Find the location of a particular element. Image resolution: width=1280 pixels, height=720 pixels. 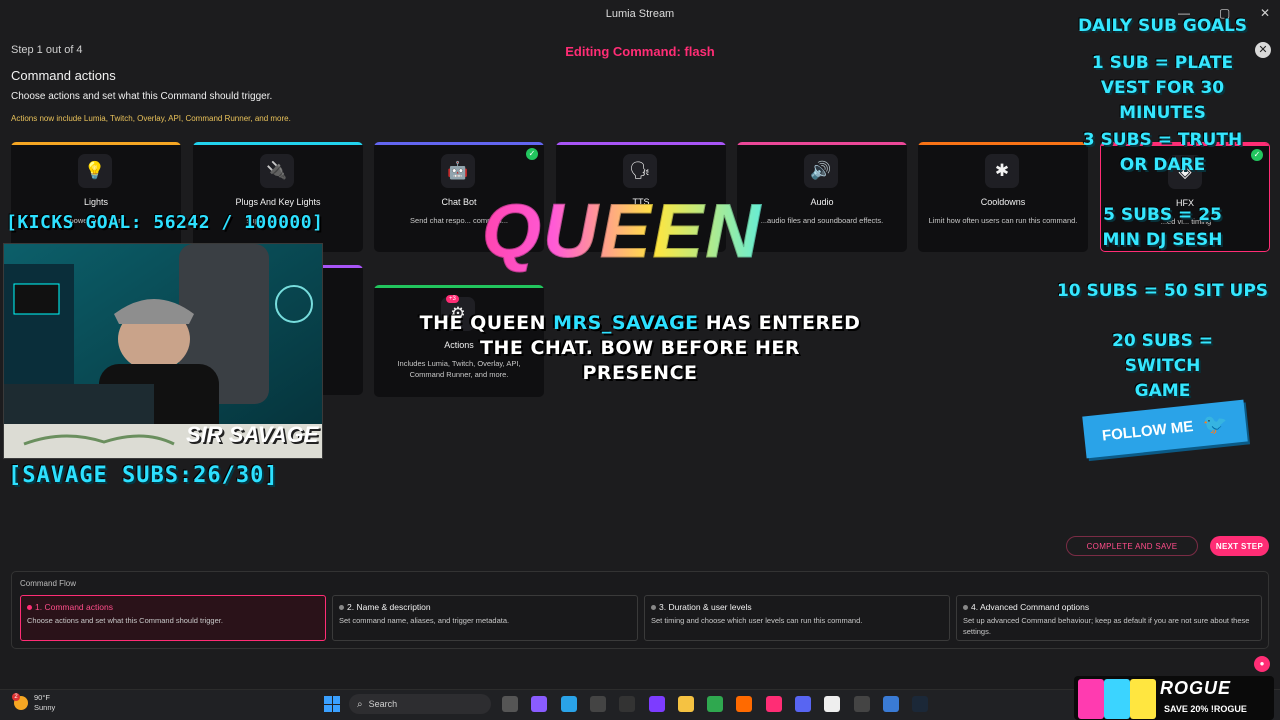

speaking-head-icon: 🗣 is located at coordinates (640, 171).